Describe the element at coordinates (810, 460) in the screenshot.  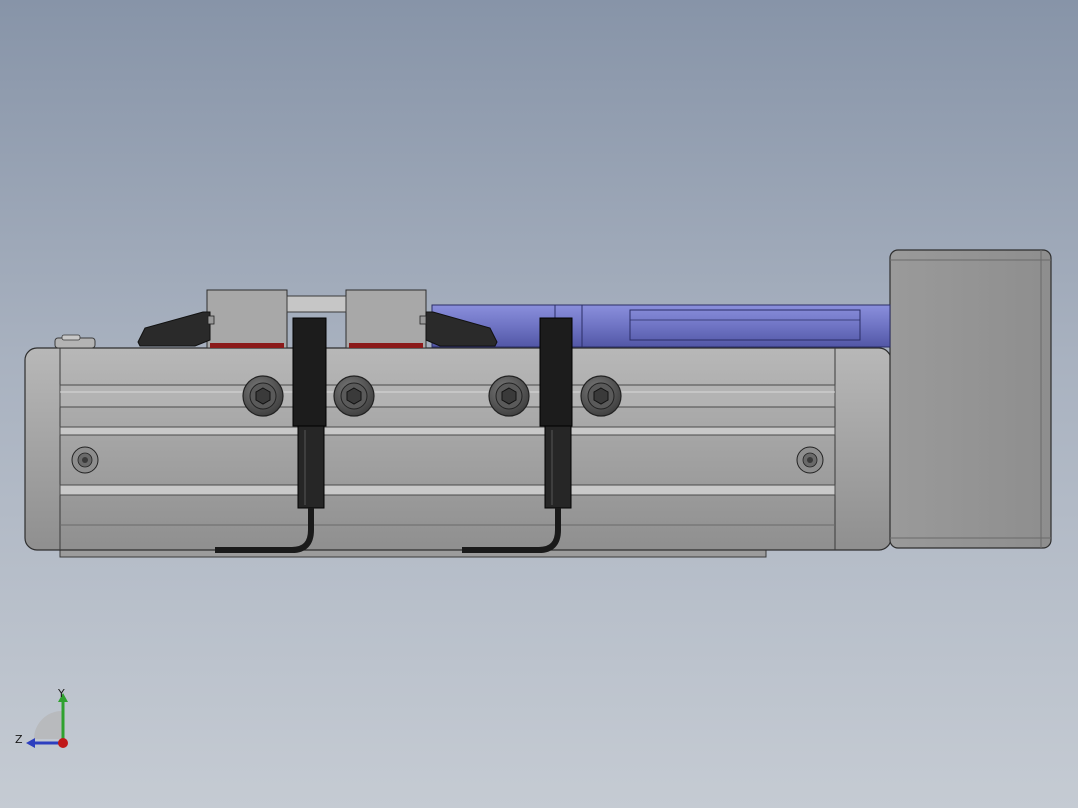
I see `end-screw-right` at that location.